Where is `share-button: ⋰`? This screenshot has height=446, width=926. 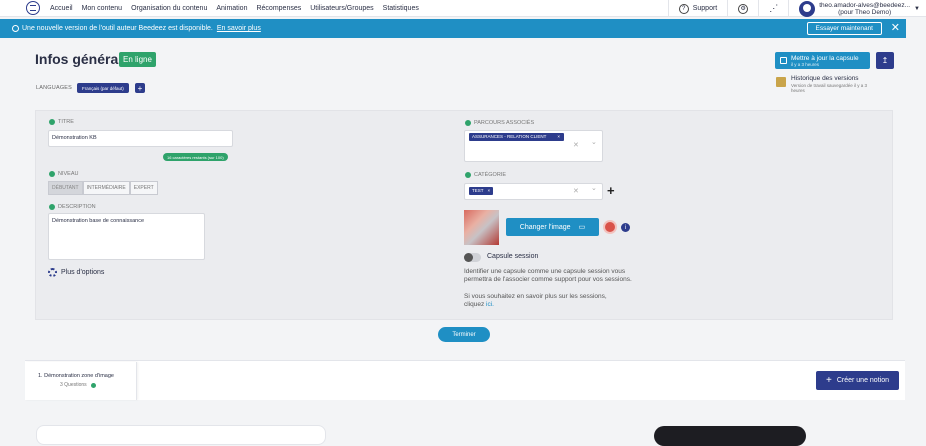
share-button: ⋰ is located at coordinates (773, 8).